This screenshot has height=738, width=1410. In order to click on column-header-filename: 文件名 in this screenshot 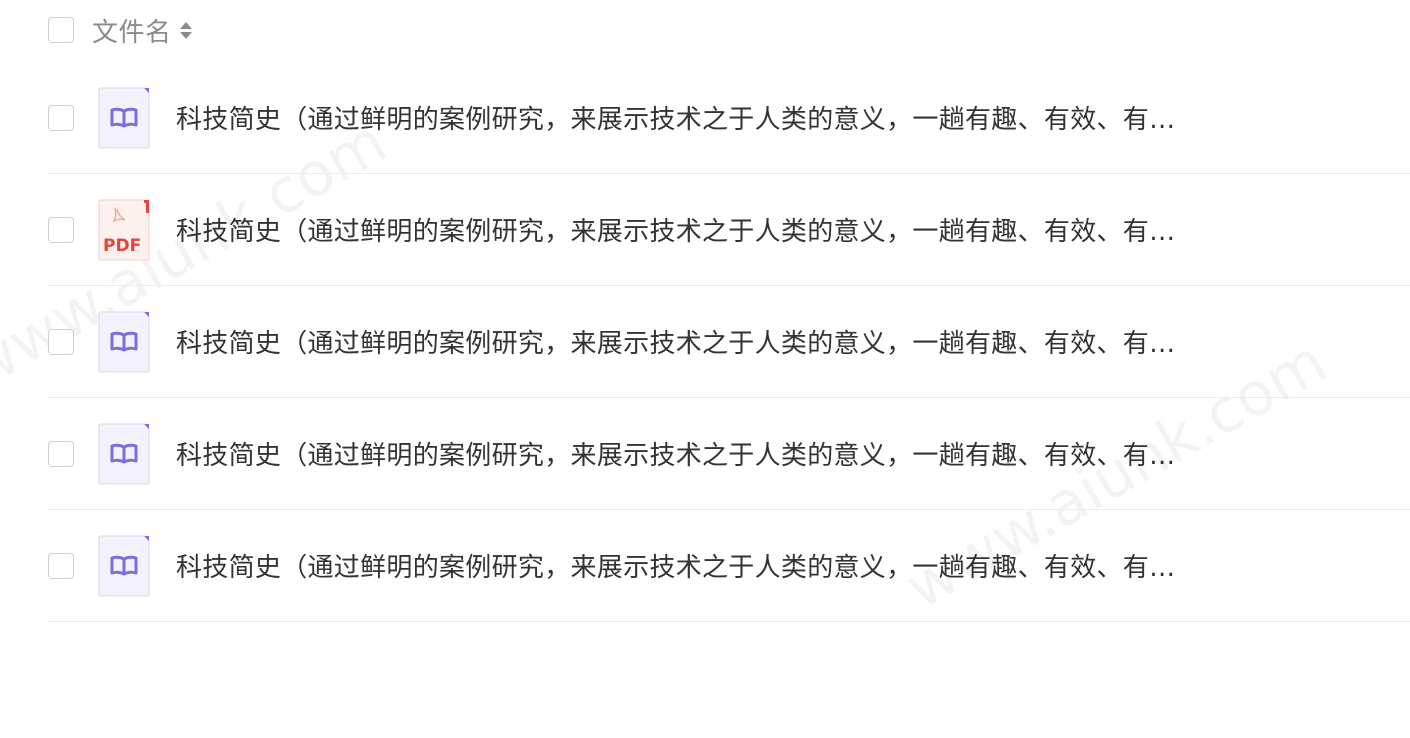, I will do `click(132, 30)`.